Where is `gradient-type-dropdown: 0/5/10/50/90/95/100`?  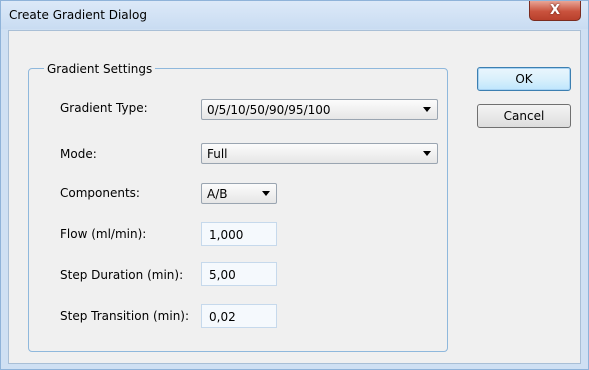 gradient-type-dropdown: 0/5/10/50/90/95/100 is located at coordinates (319, 109).